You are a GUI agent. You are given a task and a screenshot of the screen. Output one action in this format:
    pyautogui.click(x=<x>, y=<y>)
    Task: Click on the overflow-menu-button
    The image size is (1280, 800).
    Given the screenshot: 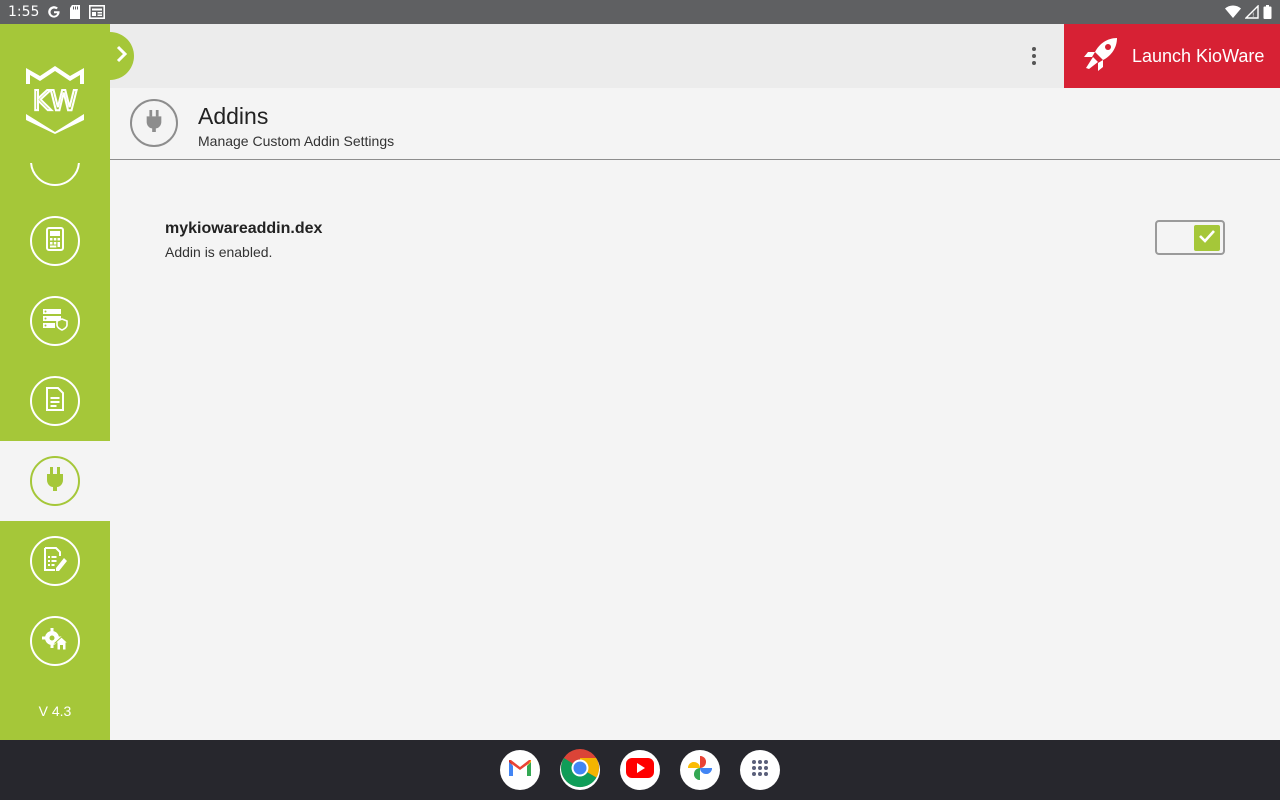 What is the action you would take?
    pyautogui.click(x=1034, y=56)
    